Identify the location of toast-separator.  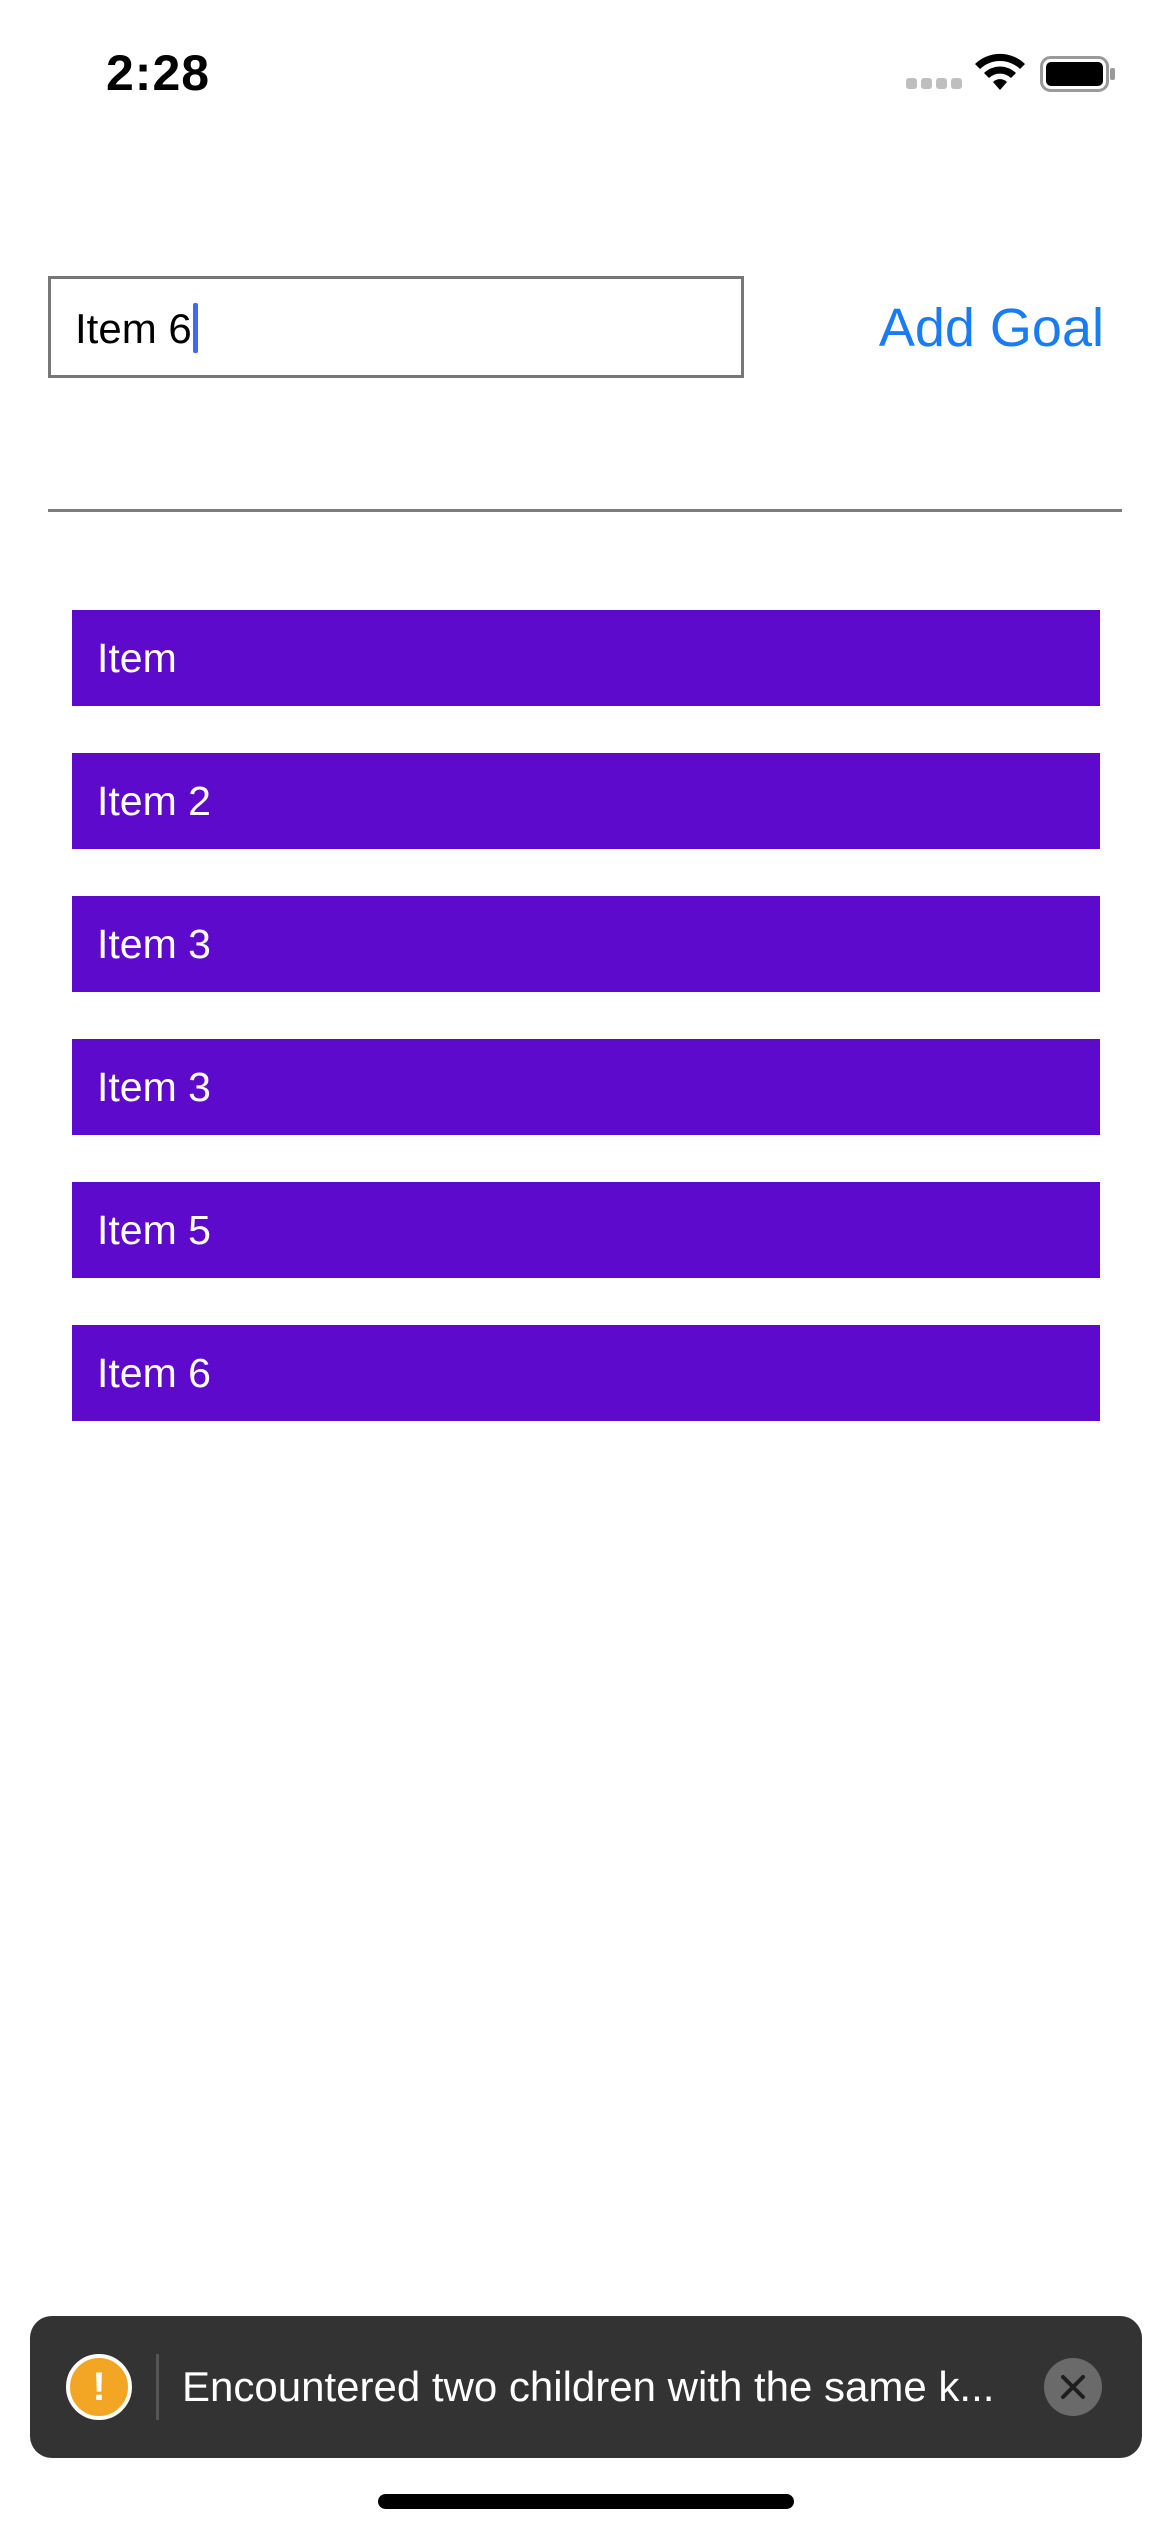
(157, 2387).